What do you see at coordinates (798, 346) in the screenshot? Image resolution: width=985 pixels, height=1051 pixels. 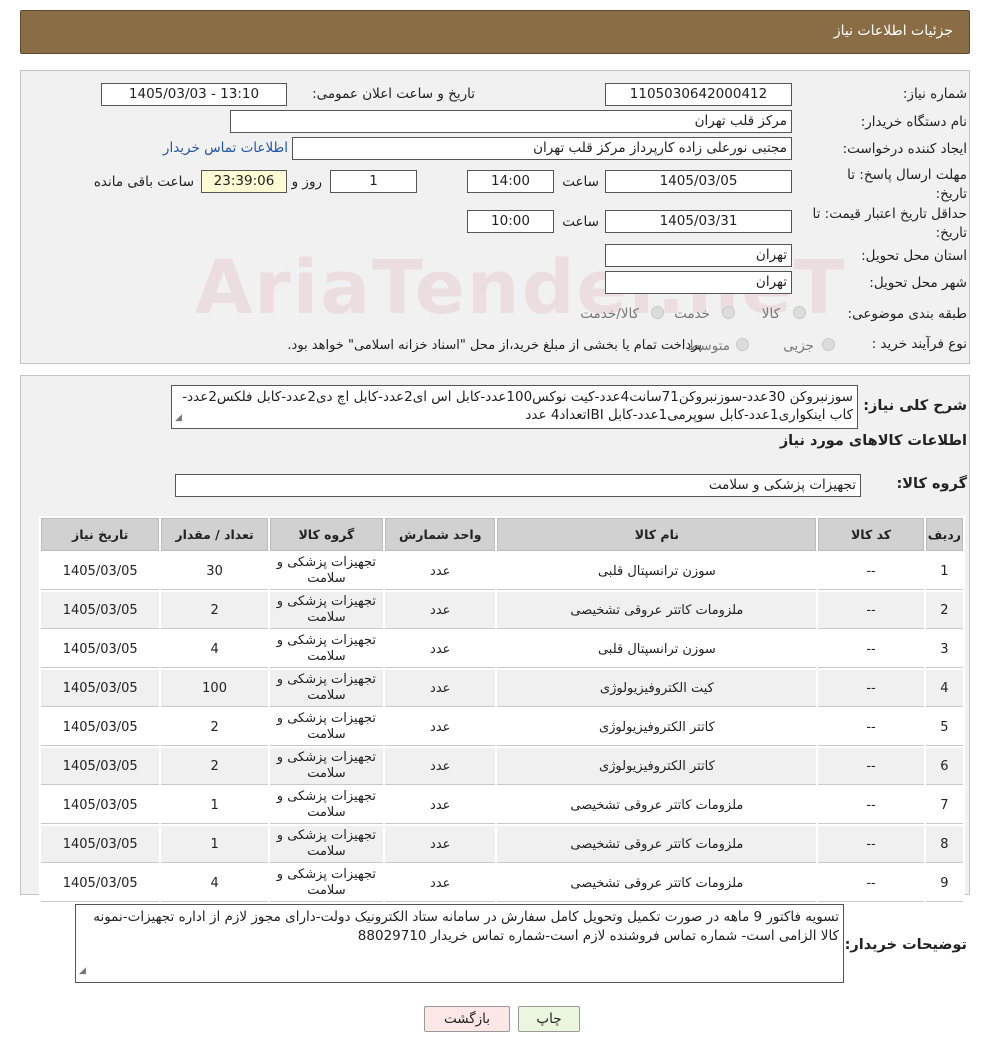 I see `process-partial-label: جزیی` at bounding box center [798, 346].